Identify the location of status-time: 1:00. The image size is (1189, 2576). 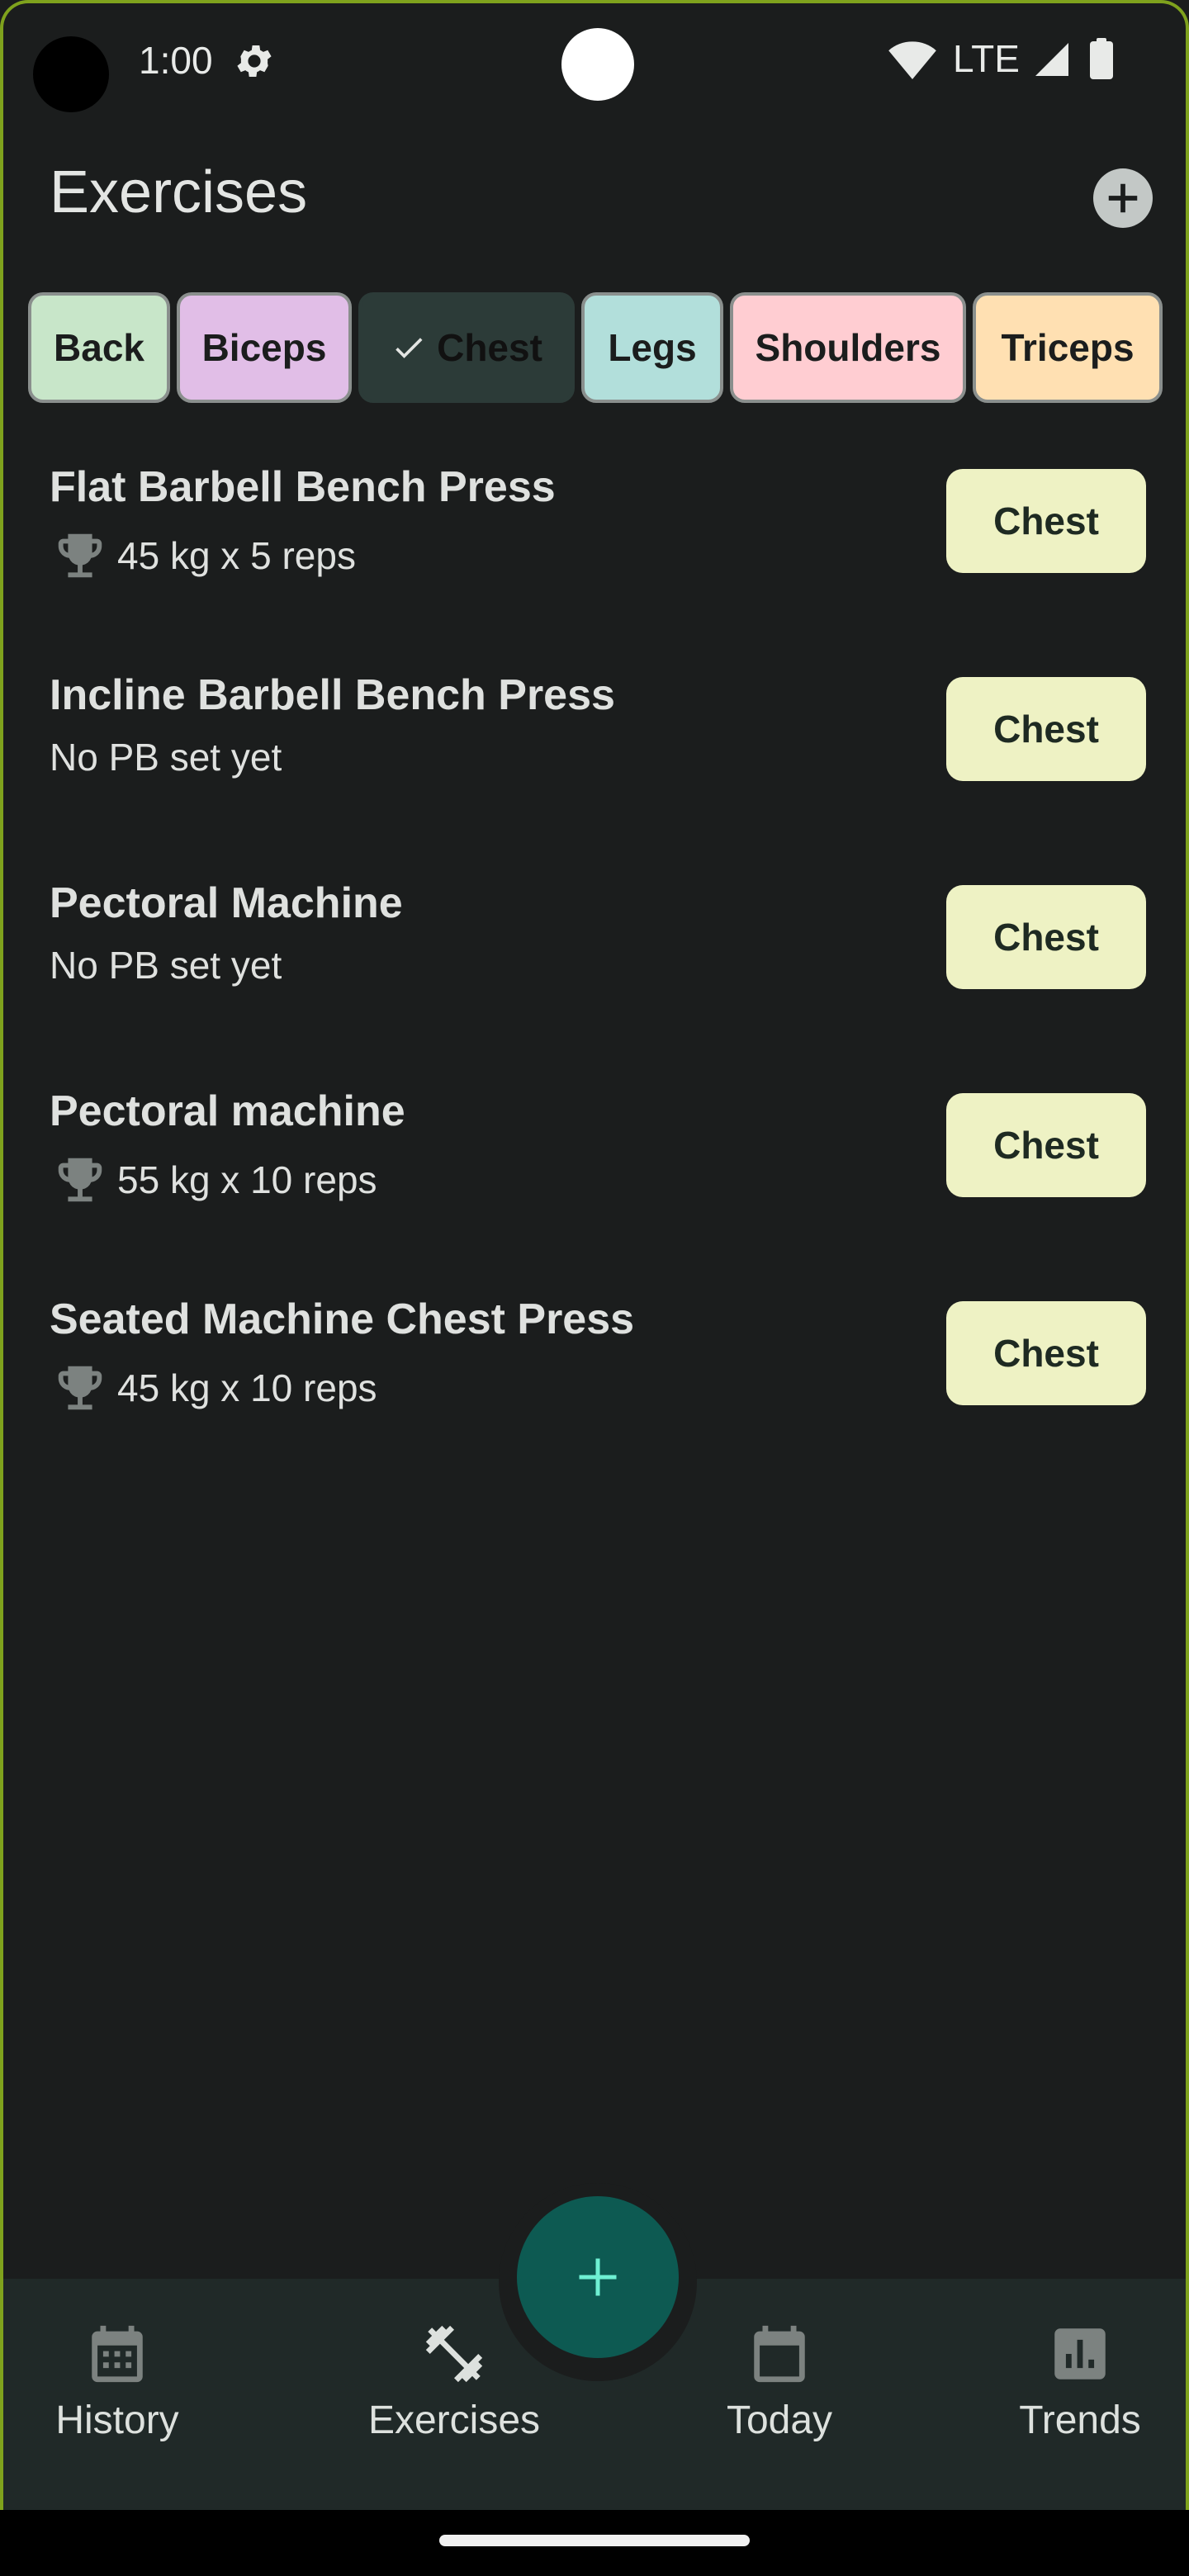
(176, 60).